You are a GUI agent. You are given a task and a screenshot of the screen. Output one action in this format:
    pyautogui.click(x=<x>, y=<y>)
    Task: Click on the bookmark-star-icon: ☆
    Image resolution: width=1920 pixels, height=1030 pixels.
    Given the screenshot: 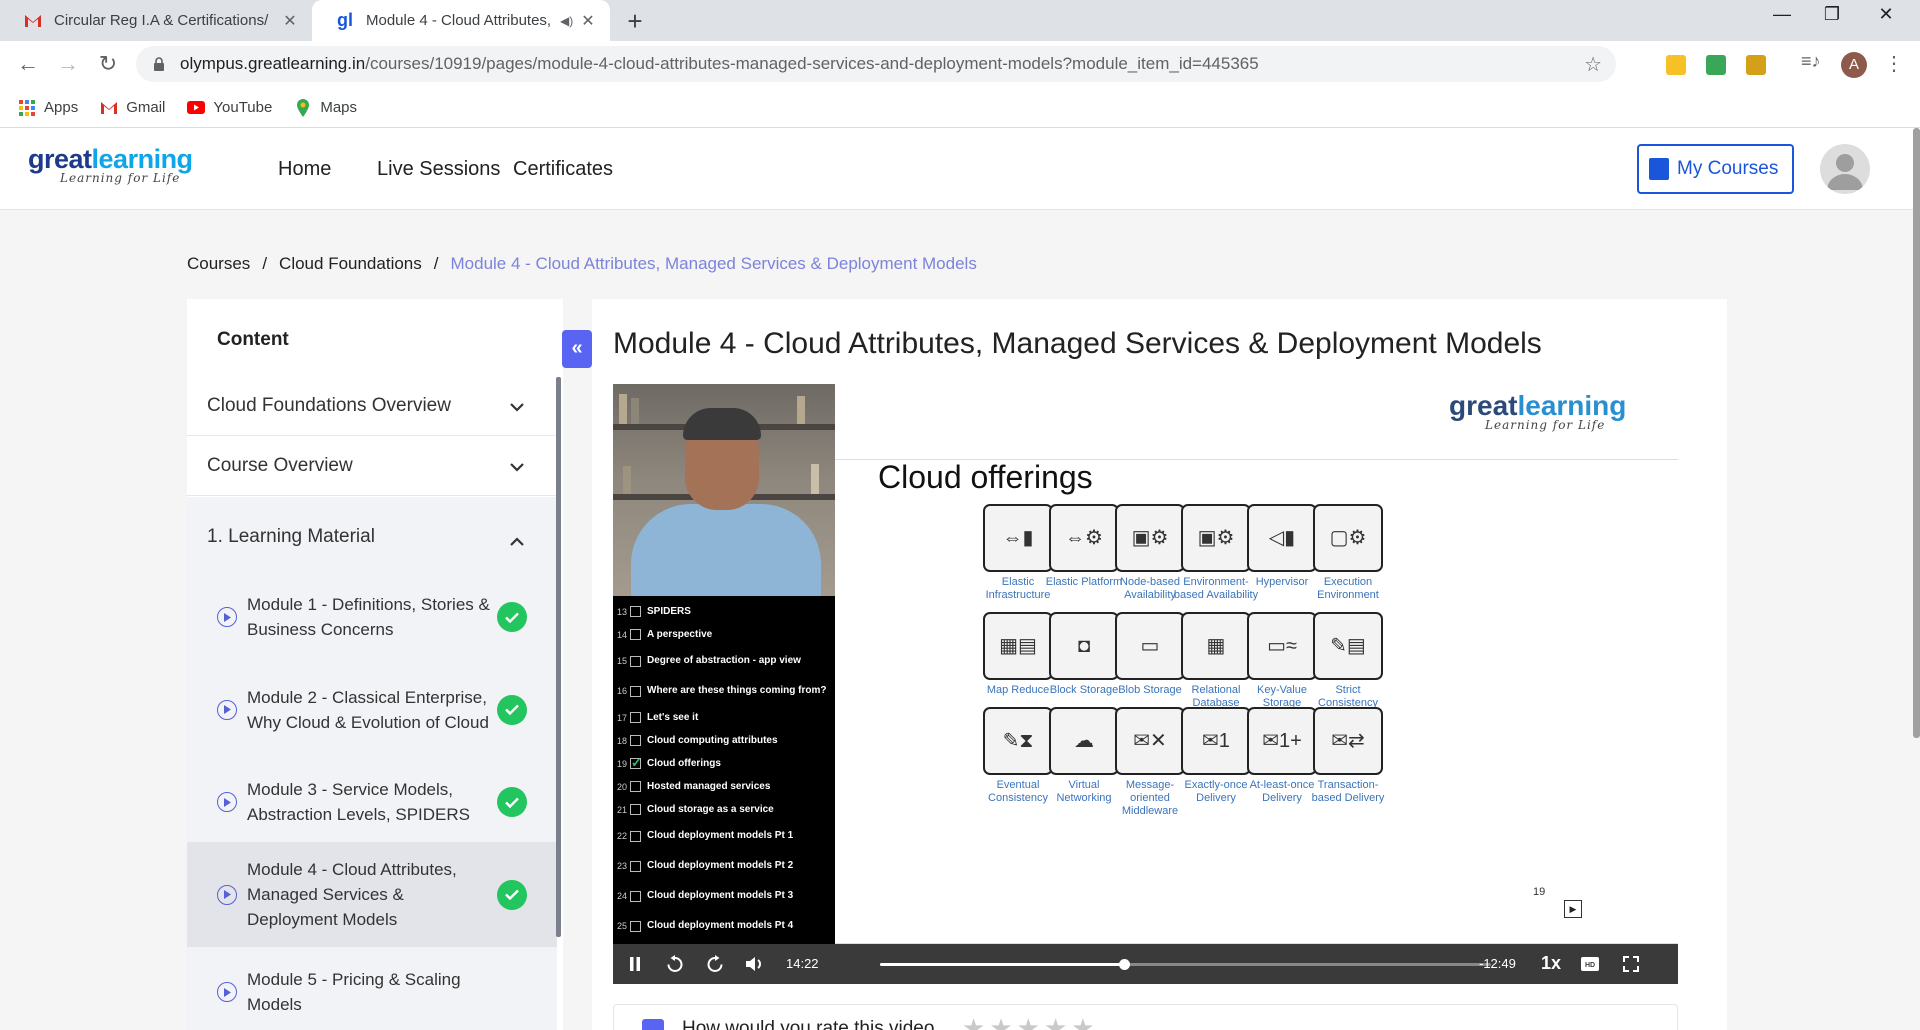 What is the action you would take?
    pyautogui.click(x=1593, y=64)
    